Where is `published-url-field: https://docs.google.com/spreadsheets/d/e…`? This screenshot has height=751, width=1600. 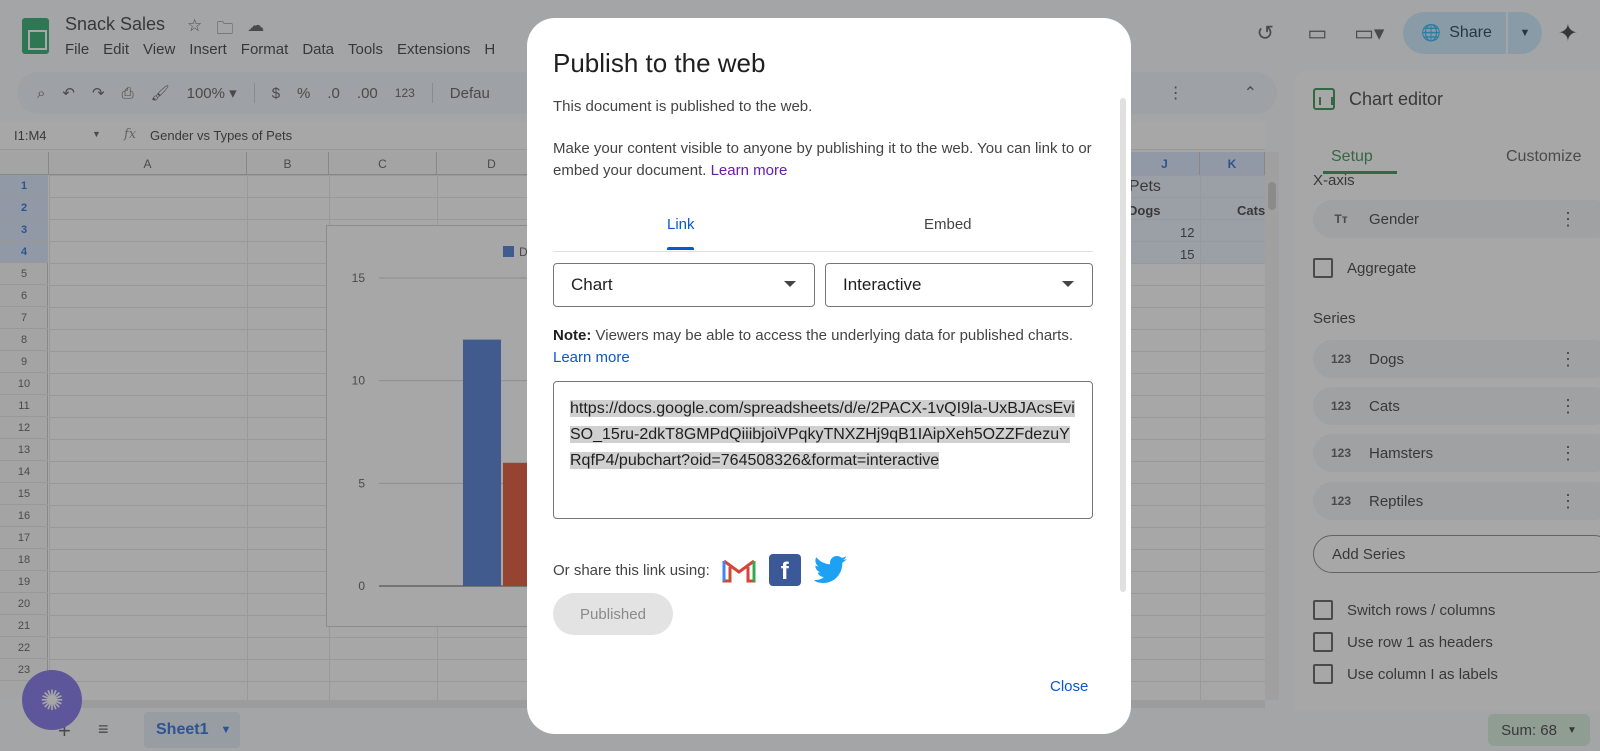
published-url-field: https://docs.google.com/spreadsheets/d/e… is located at coordinates (823, 450).